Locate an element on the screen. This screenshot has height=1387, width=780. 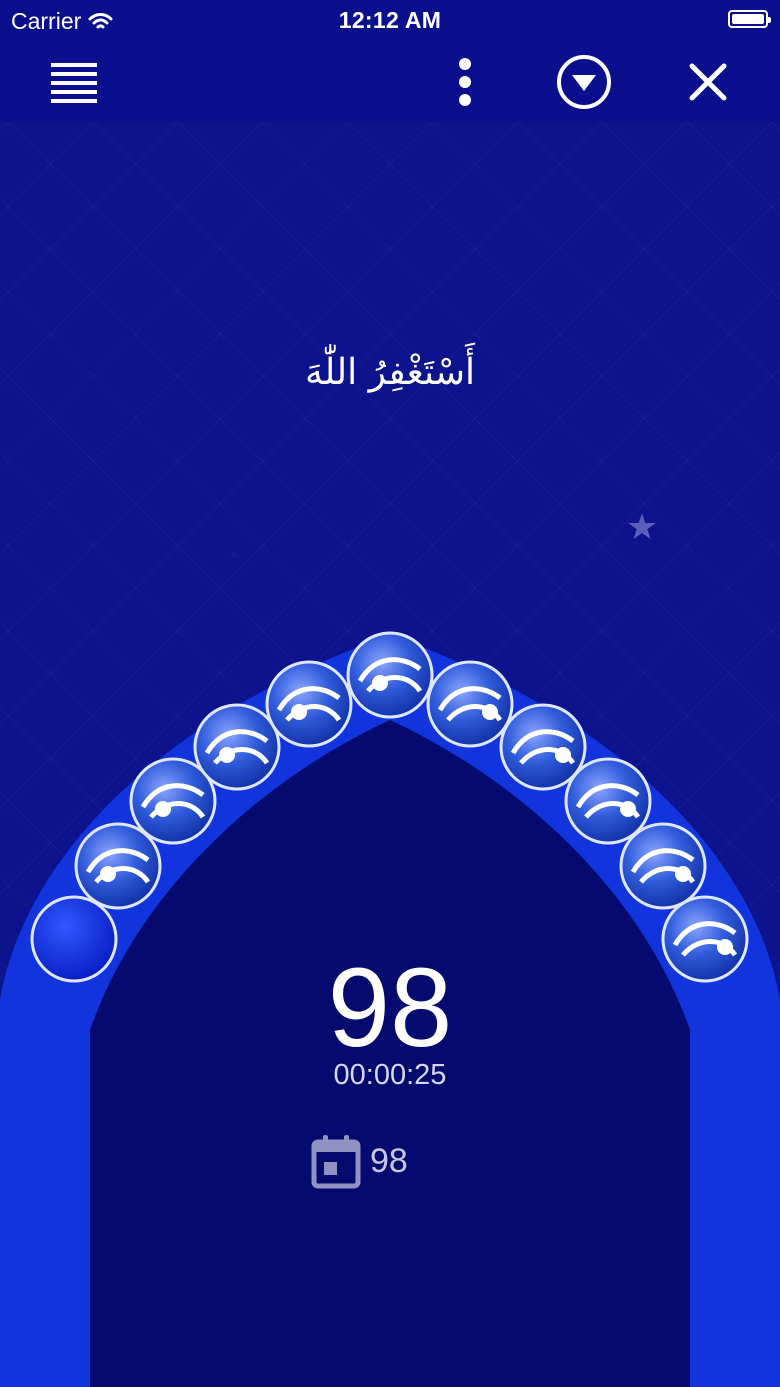
battery-icon is located at coordinates (749, 19).